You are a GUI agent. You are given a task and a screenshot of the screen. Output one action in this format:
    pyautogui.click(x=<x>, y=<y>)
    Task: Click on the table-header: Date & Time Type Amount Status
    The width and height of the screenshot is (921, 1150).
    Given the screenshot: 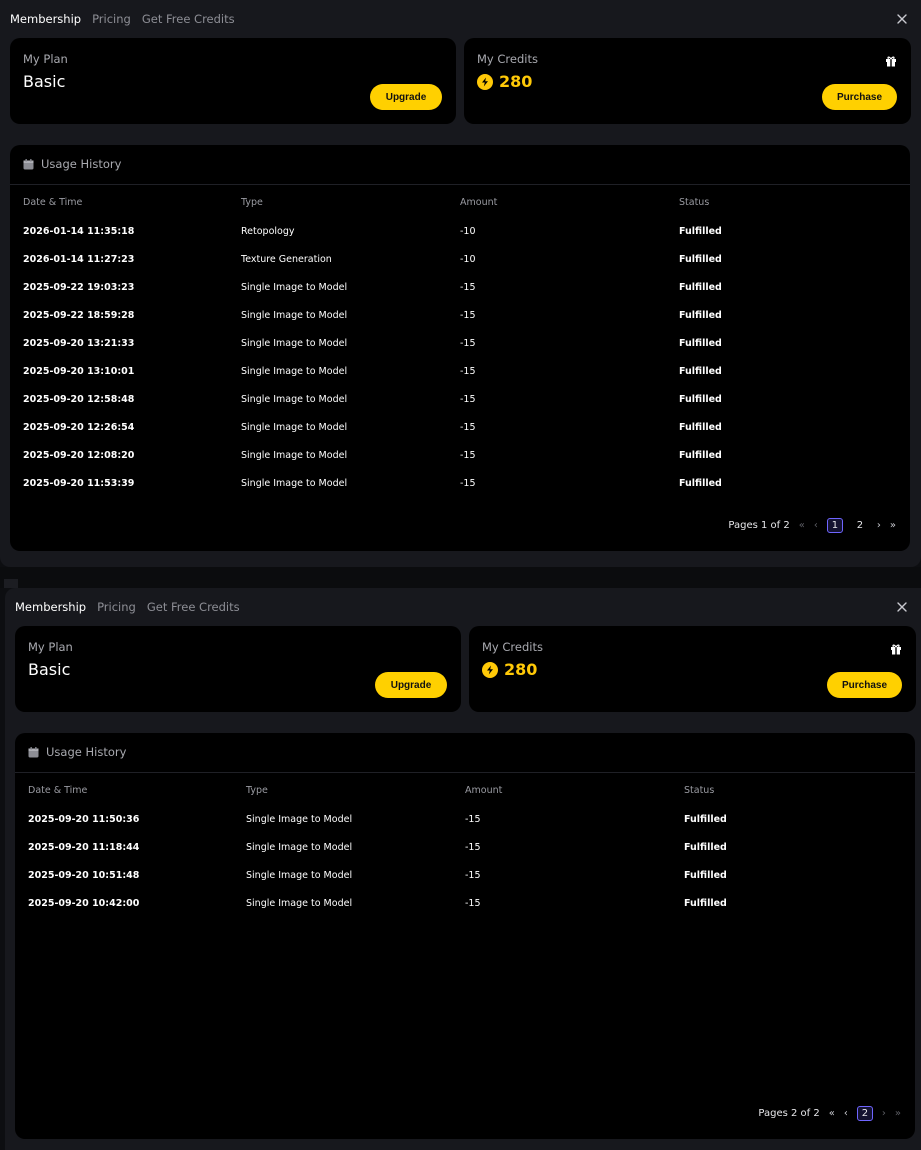 What is the action you would take?
    pyautogui.click(x=465, y=795)
    